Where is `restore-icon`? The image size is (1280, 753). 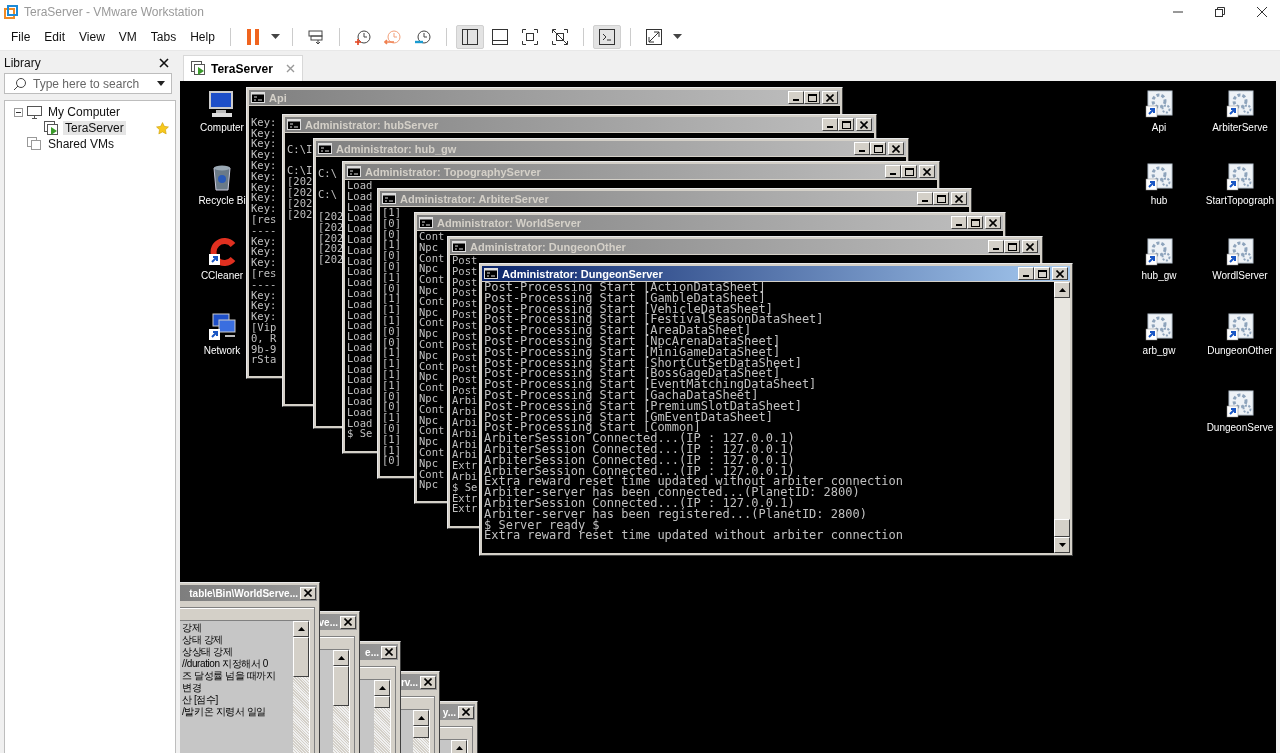 restore-icon is located at coordinates (1220, 11).